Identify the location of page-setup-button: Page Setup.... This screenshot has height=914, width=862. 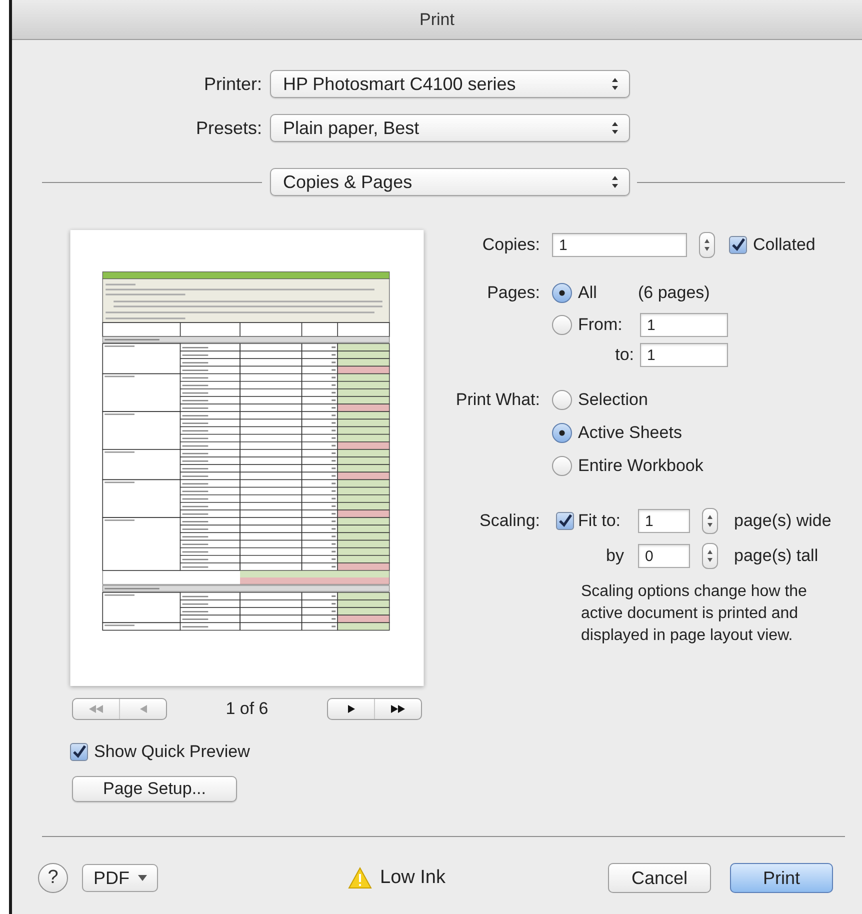
(154, 789).